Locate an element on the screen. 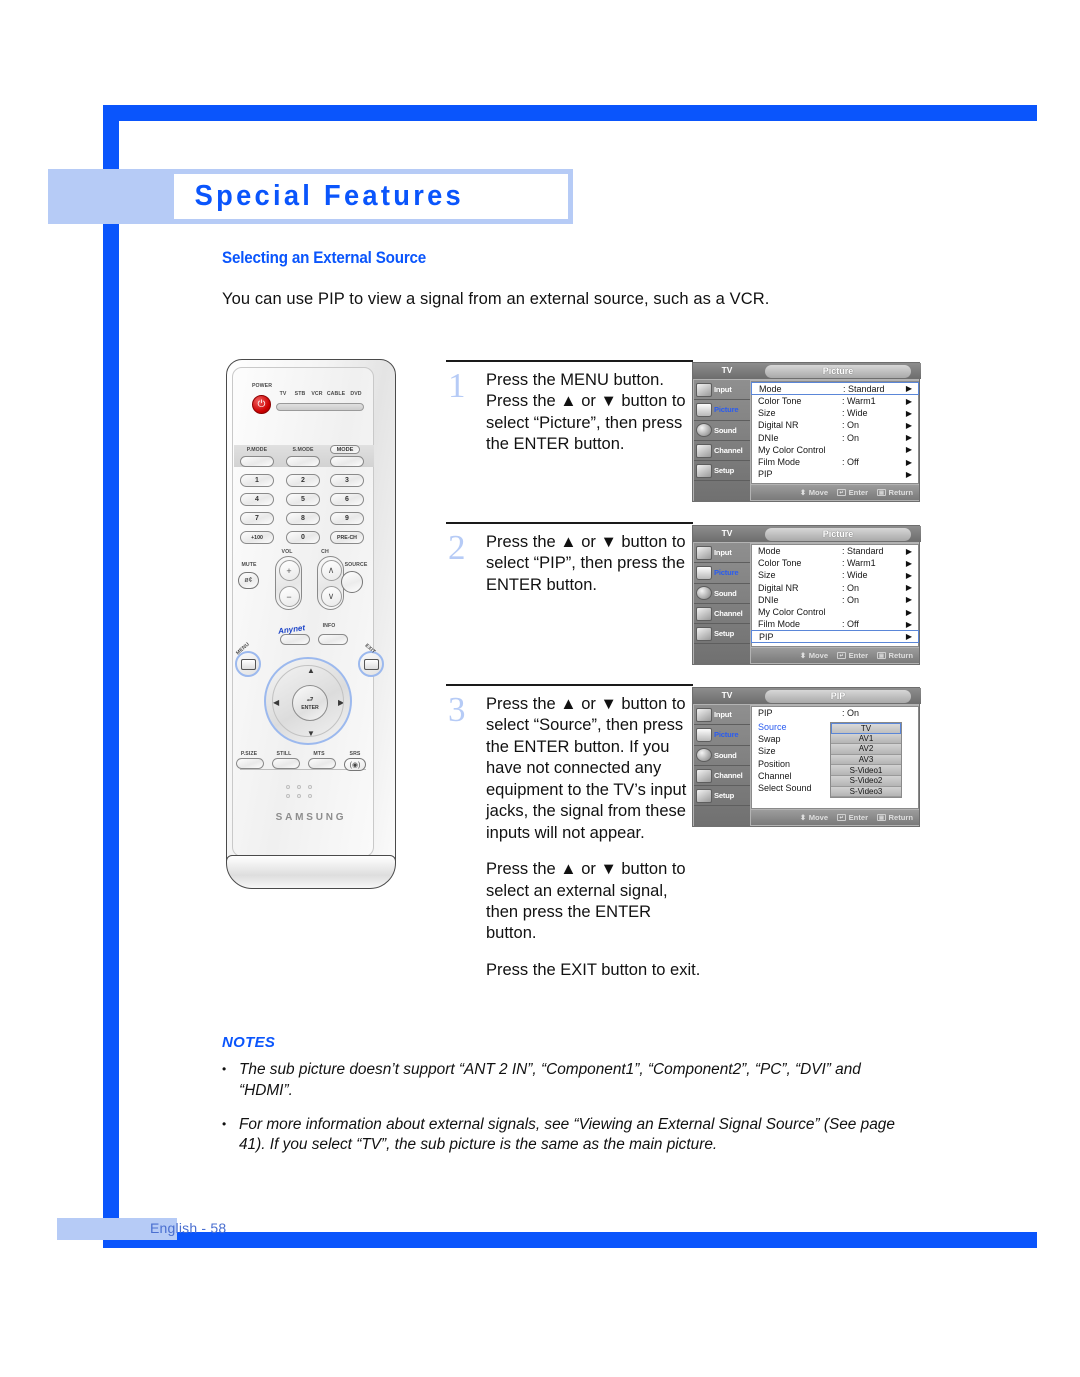 This screenshot has width=1080, height=1377. osd-1-row-mode: Mode : Standard ▶ is located at coordinates (835, 388).